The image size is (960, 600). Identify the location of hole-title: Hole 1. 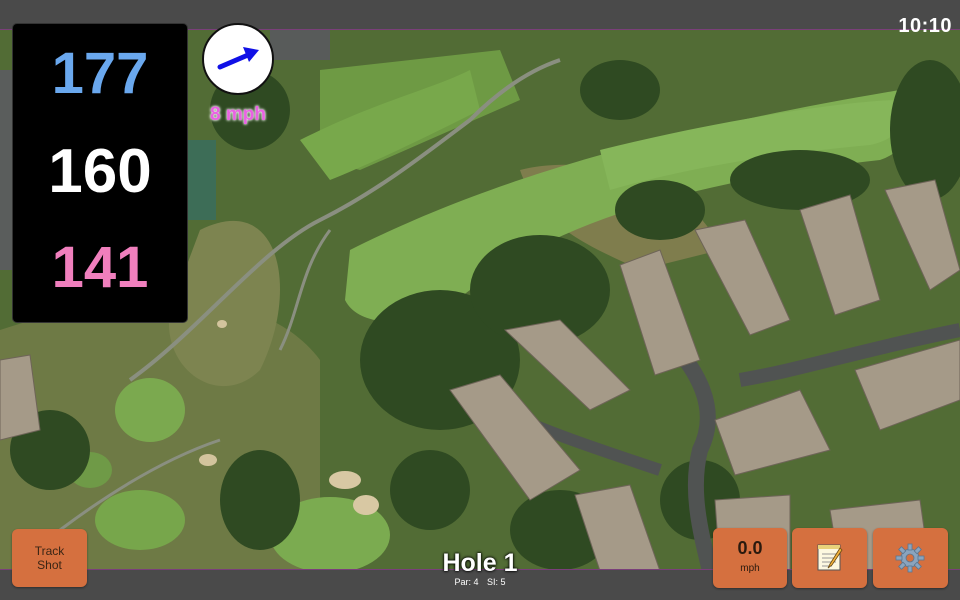
(480, 563).